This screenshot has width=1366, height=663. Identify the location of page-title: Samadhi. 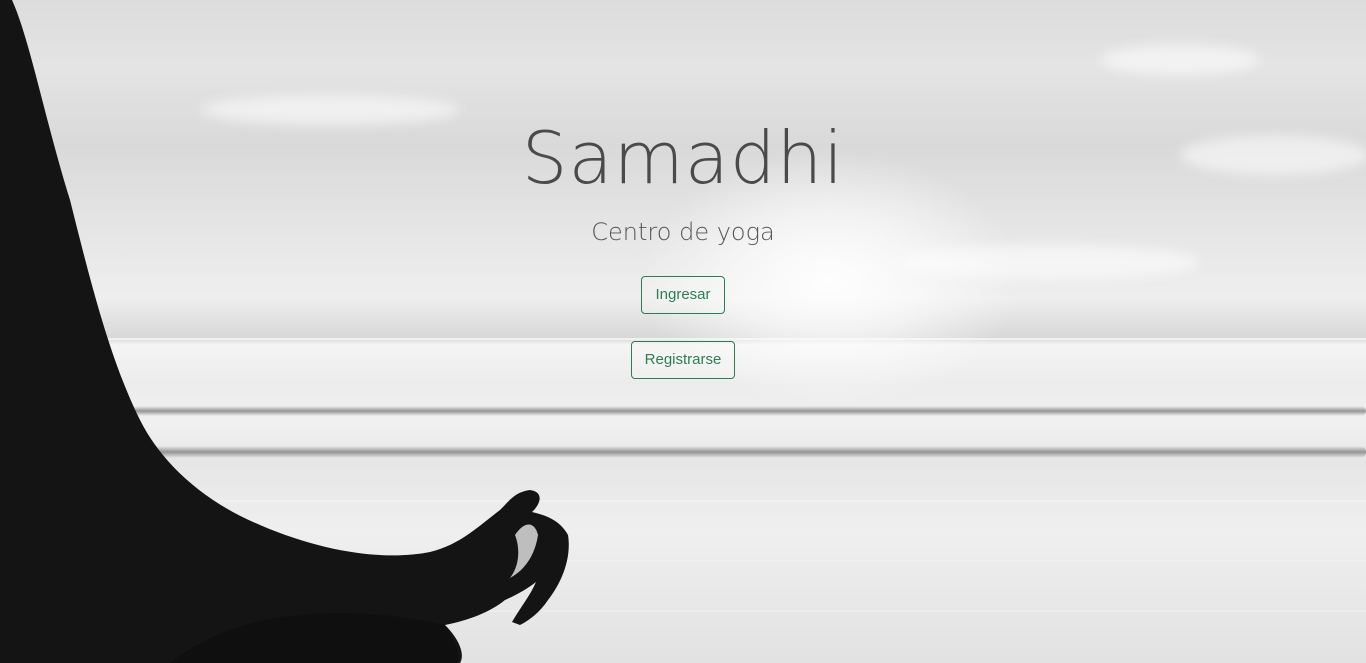
(683, 158).